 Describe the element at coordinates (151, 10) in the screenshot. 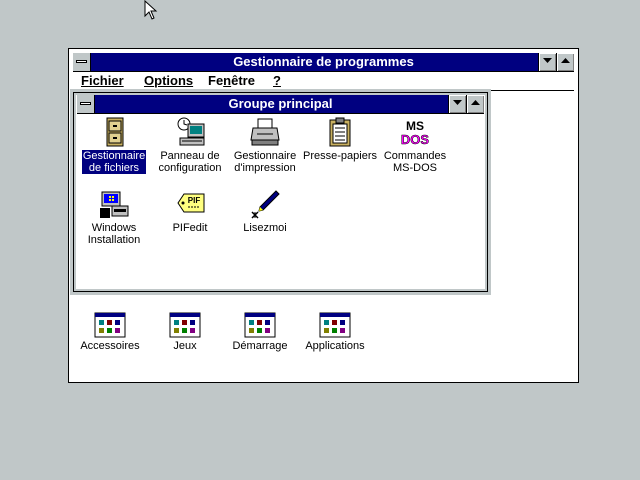

I see `mouse-pointer-icon` at that location.